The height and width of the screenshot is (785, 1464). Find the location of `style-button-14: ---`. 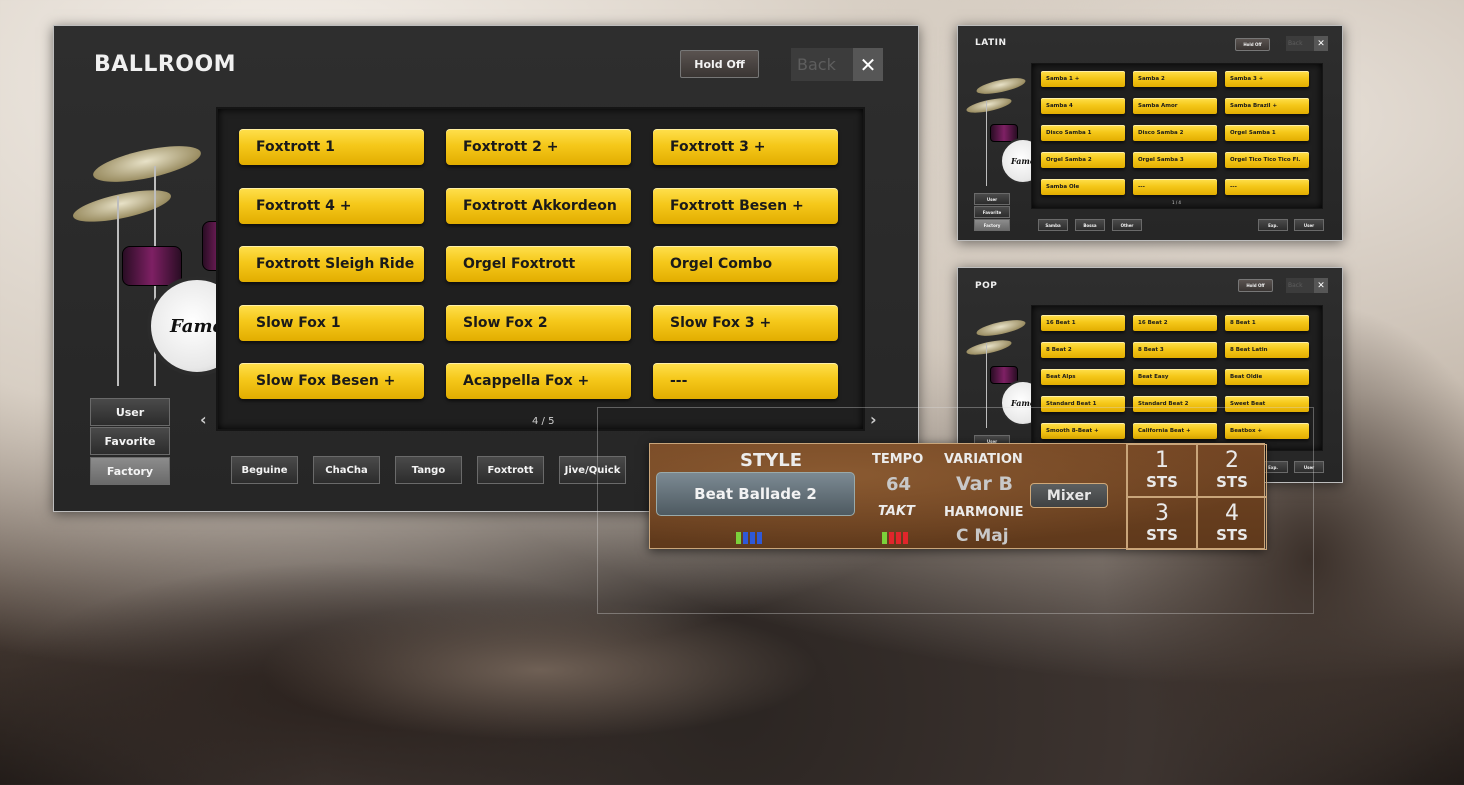

style-button-14: --- is located at coordinates (1175, 187).